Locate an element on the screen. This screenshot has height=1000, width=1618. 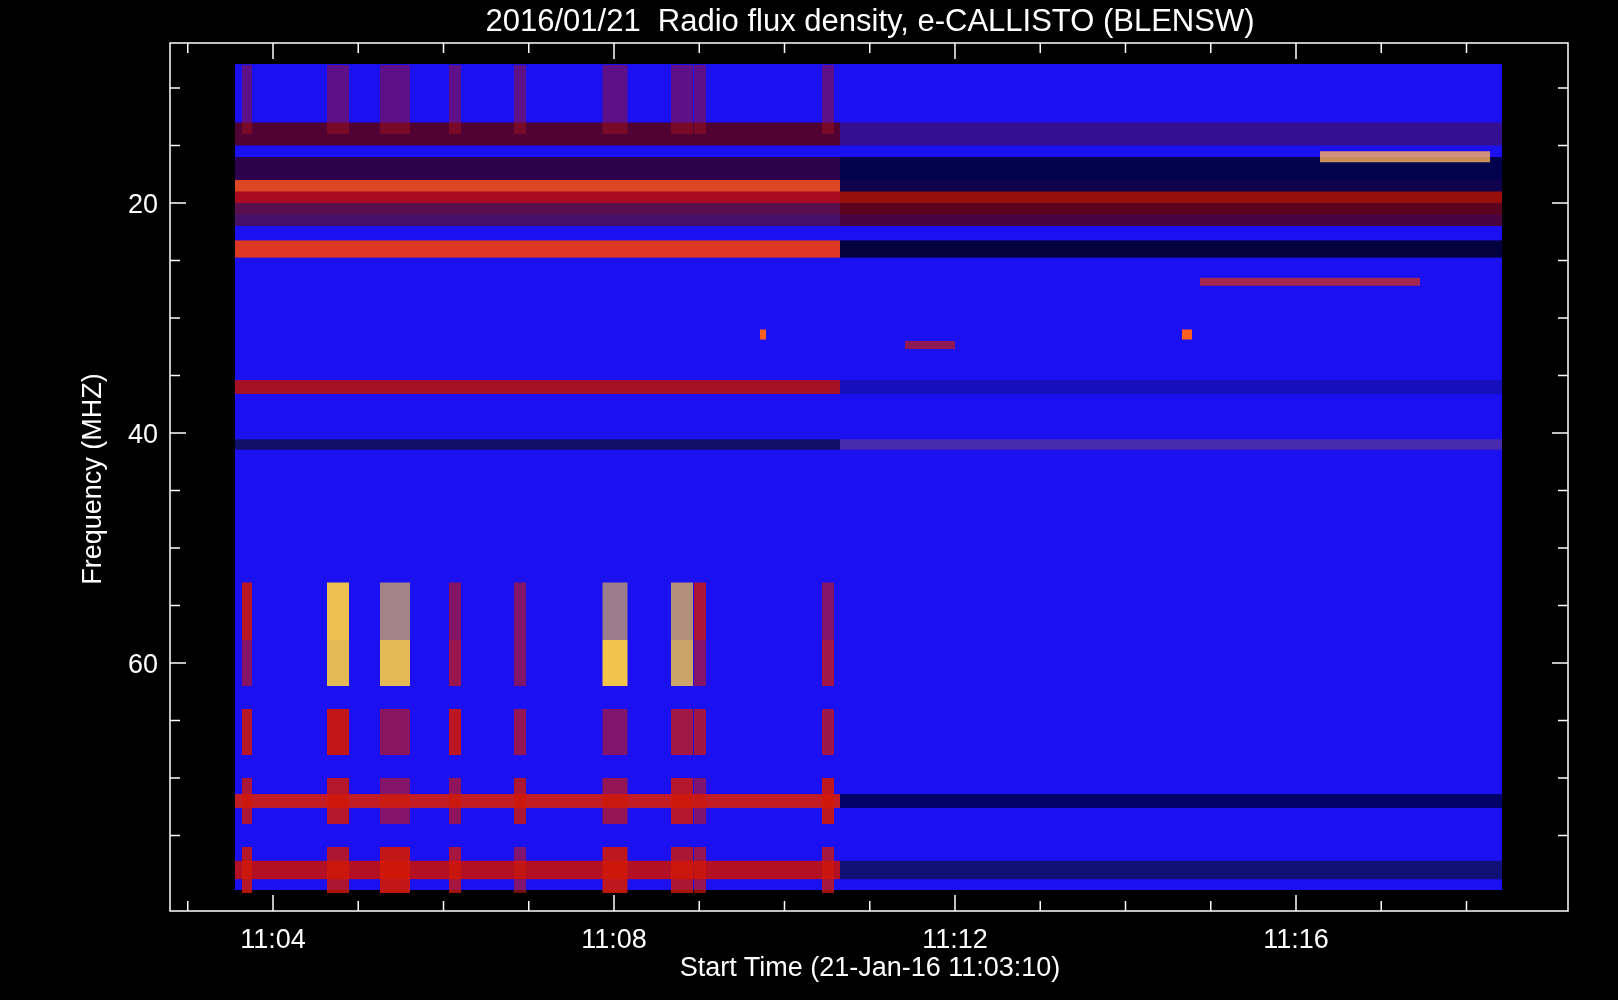
axis-tick-label: 11:16 is located at coordinates (1296, 939).